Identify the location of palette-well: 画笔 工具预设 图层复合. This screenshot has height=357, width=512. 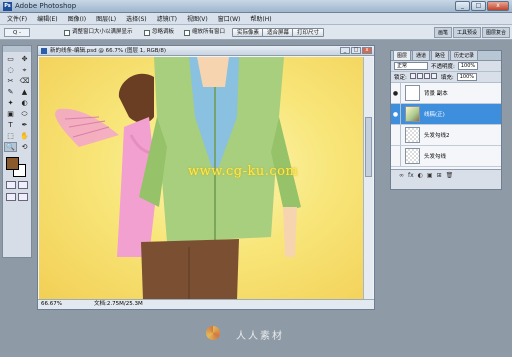
(471, 32).